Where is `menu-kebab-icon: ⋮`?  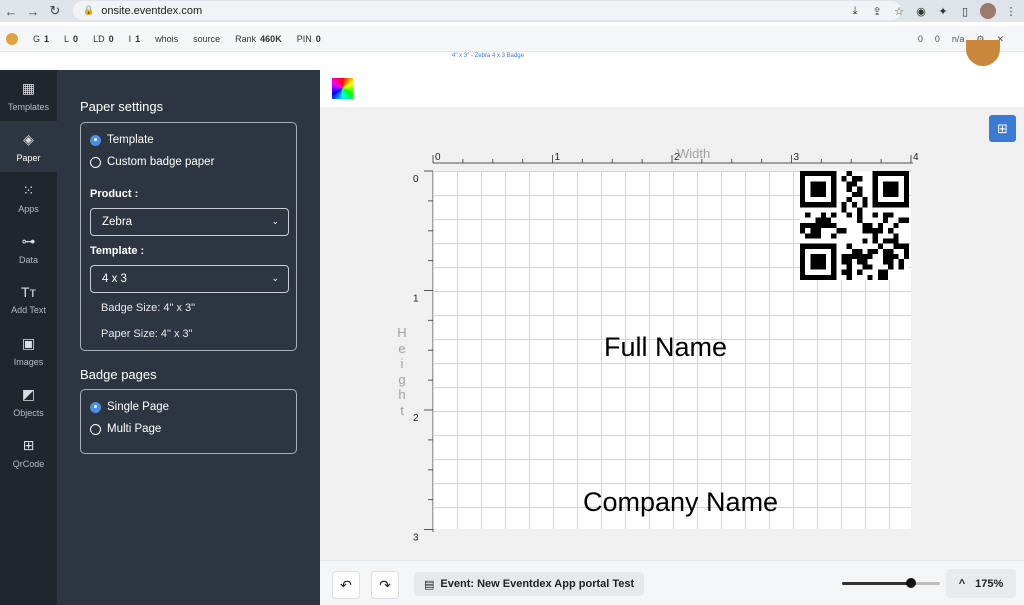 menu-kebab-icon: ⋮ is located at coordinates (1011, 11).